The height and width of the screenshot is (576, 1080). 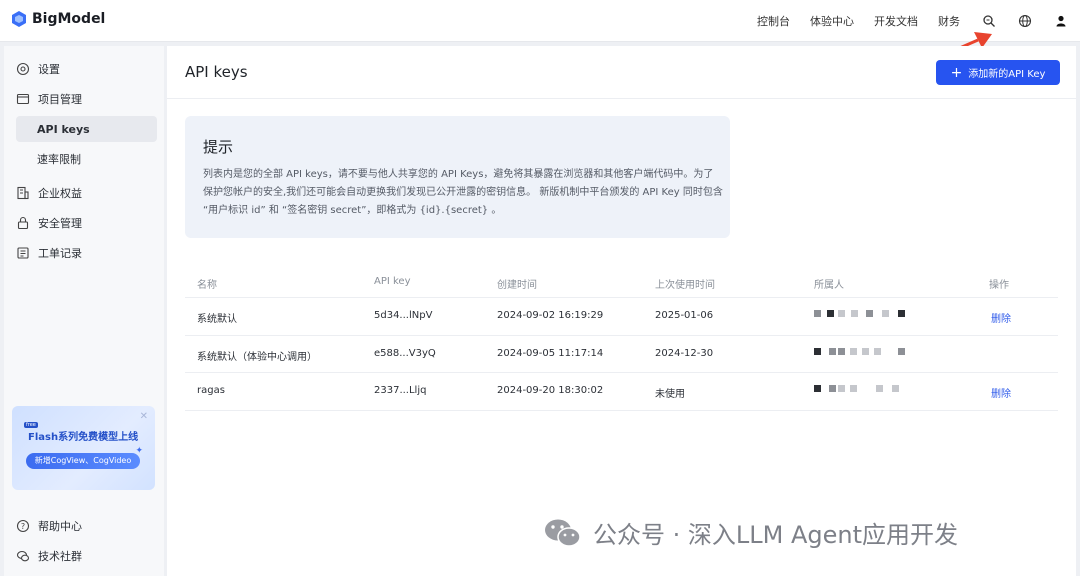 I want to click on plus-icon: +, so click(x=956, y=72).